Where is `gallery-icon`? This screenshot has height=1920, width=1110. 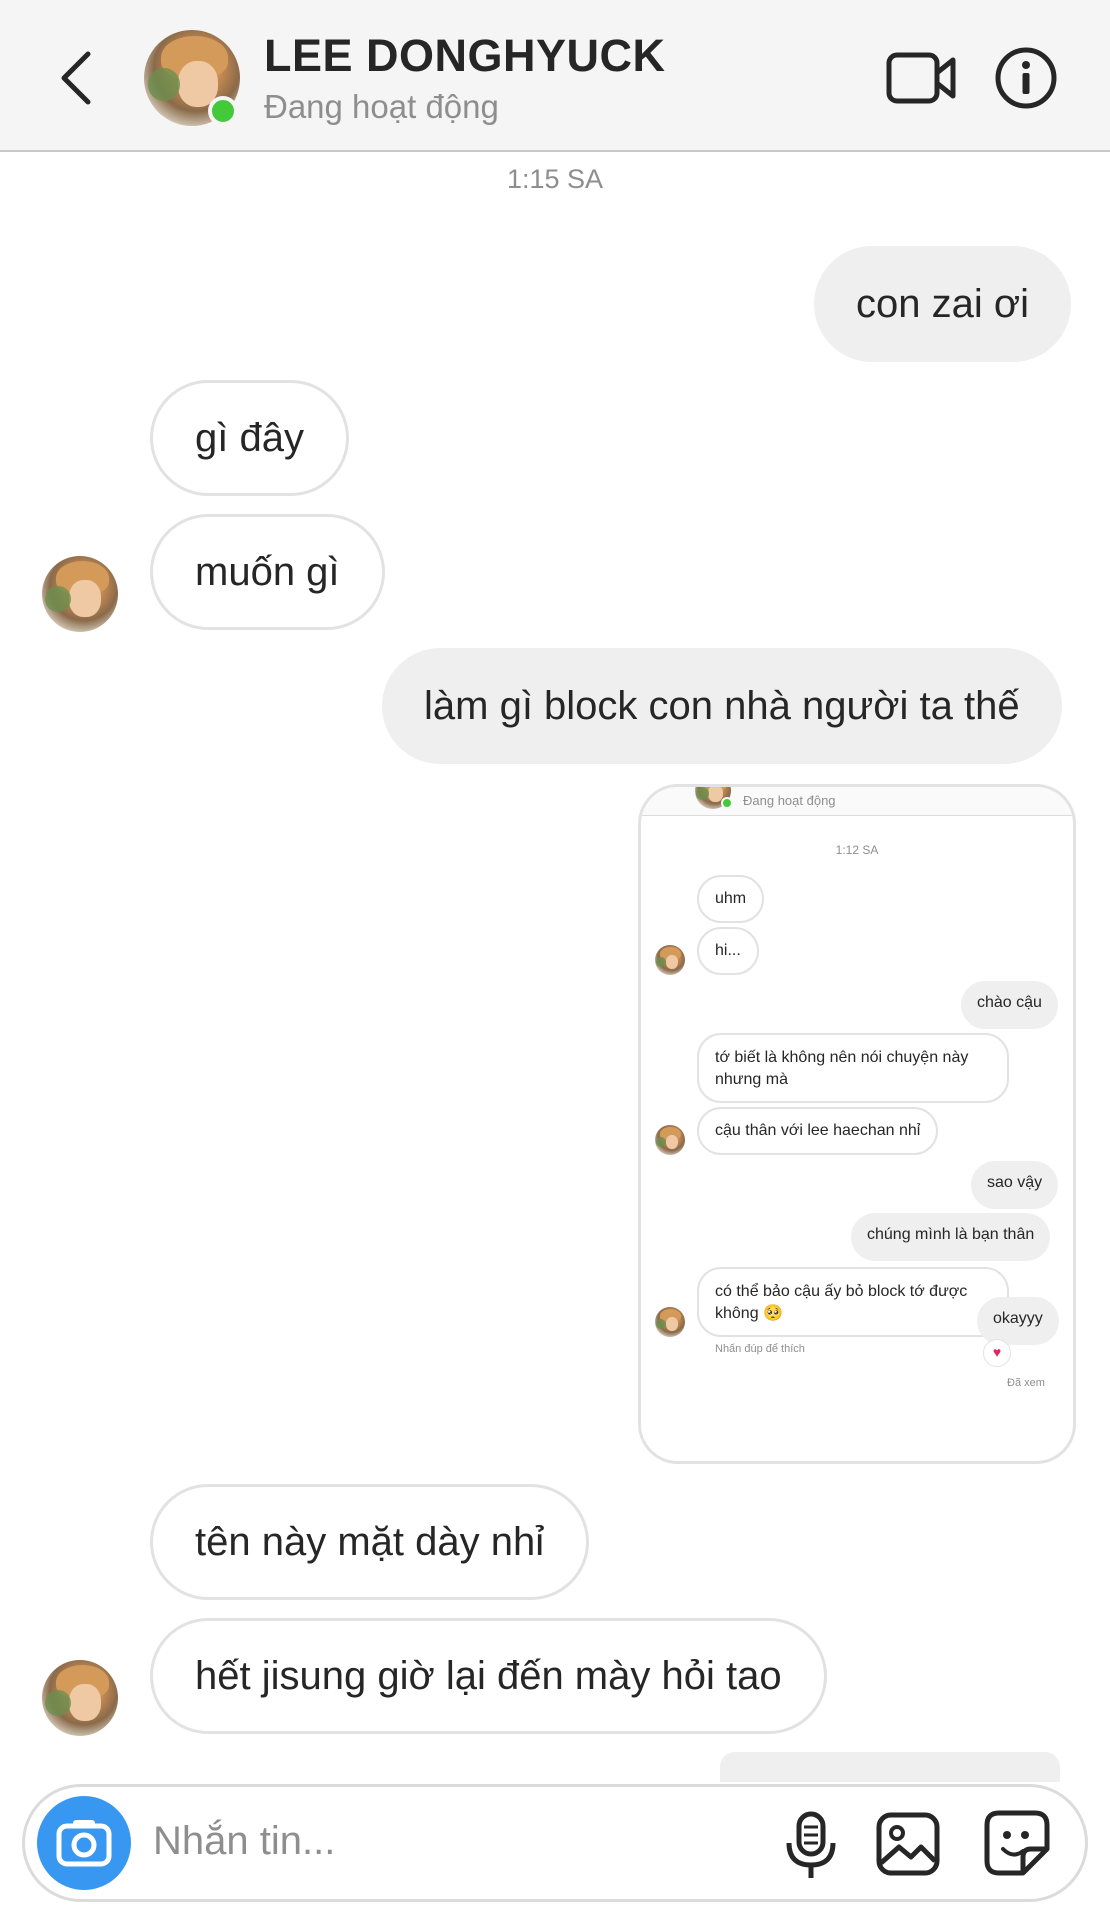 gallery-icon is located at coordinates (908, 1844).